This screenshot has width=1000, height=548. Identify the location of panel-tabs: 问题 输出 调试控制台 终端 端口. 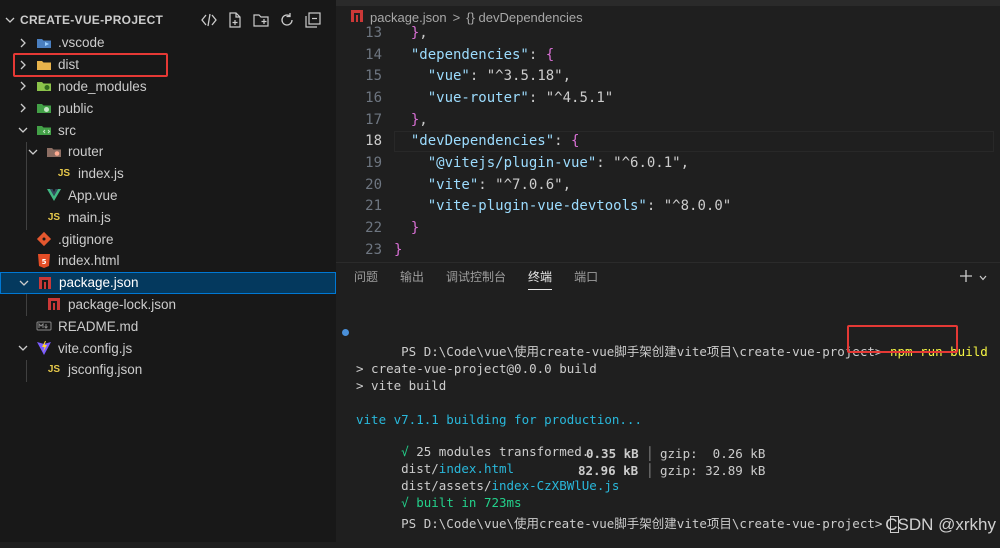
(476, 279).